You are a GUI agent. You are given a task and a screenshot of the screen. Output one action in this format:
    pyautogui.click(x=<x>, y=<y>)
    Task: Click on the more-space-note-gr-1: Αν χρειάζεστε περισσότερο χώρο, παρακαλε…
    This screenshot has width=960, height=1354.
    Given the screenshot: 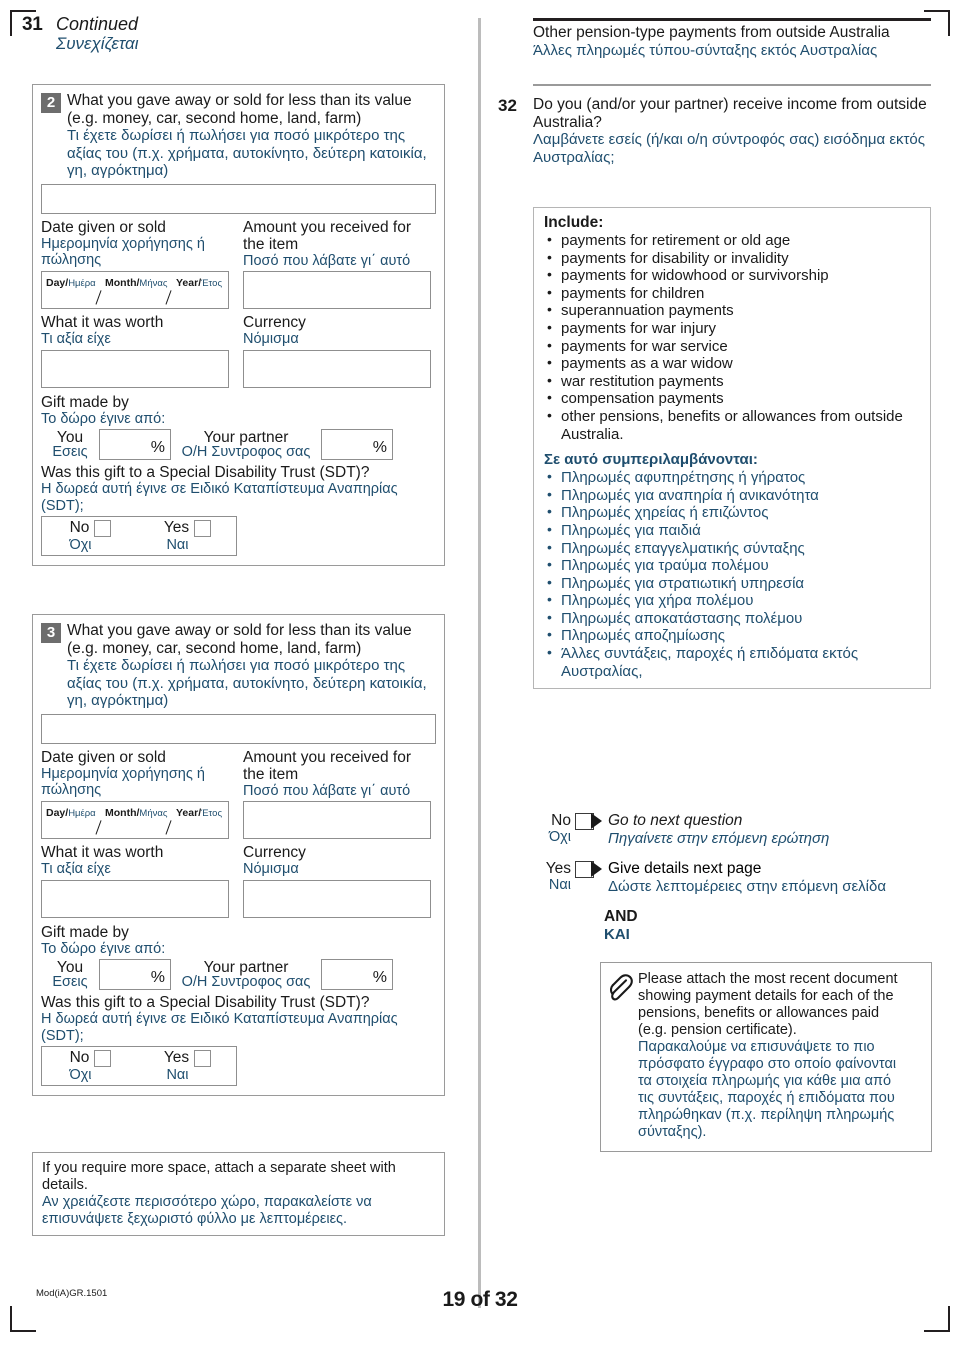 What is the action you would take?
    pyautogui.click(x=207, y=1202)
    